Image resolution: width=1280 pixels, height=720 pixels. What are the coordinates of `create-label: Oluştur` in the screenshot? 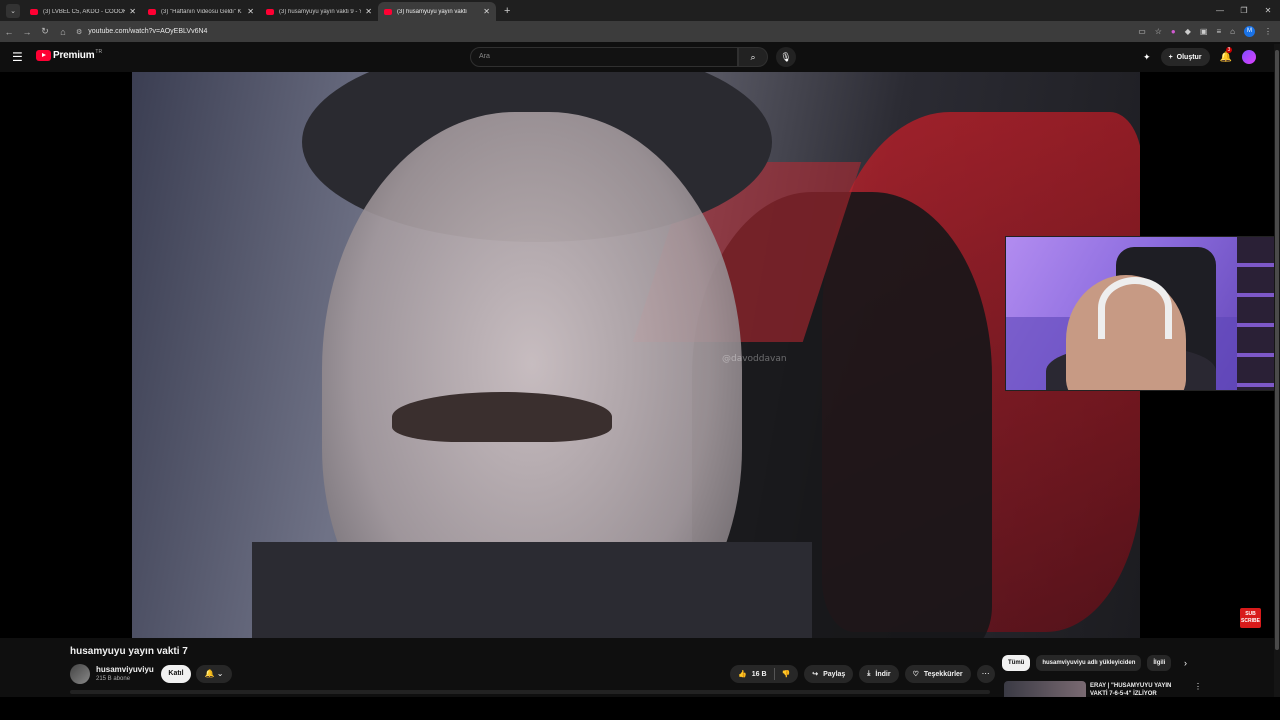 It's located at (1189, 57).